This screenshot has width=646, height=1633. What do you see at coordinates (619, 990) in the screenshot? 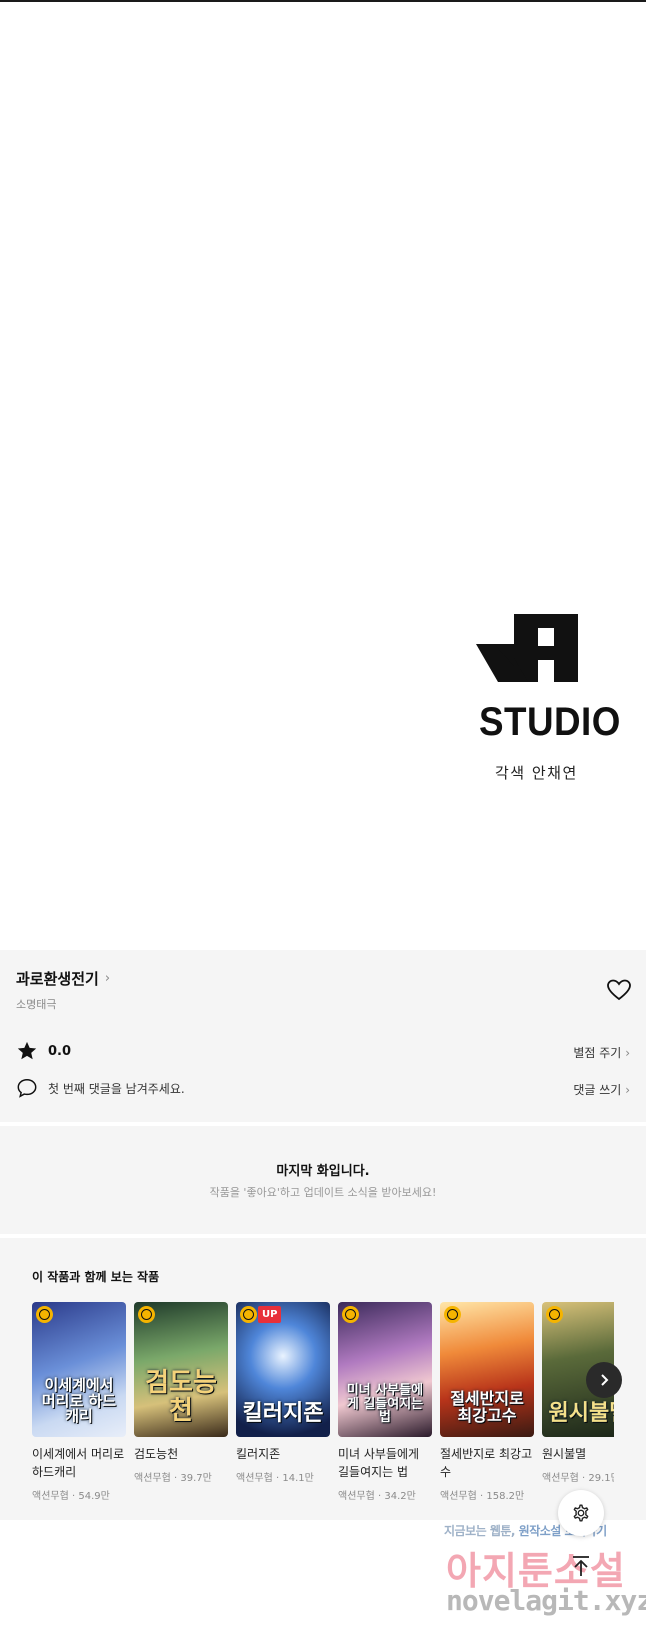
I see `heart-icon` at bounding box center [619, 990].